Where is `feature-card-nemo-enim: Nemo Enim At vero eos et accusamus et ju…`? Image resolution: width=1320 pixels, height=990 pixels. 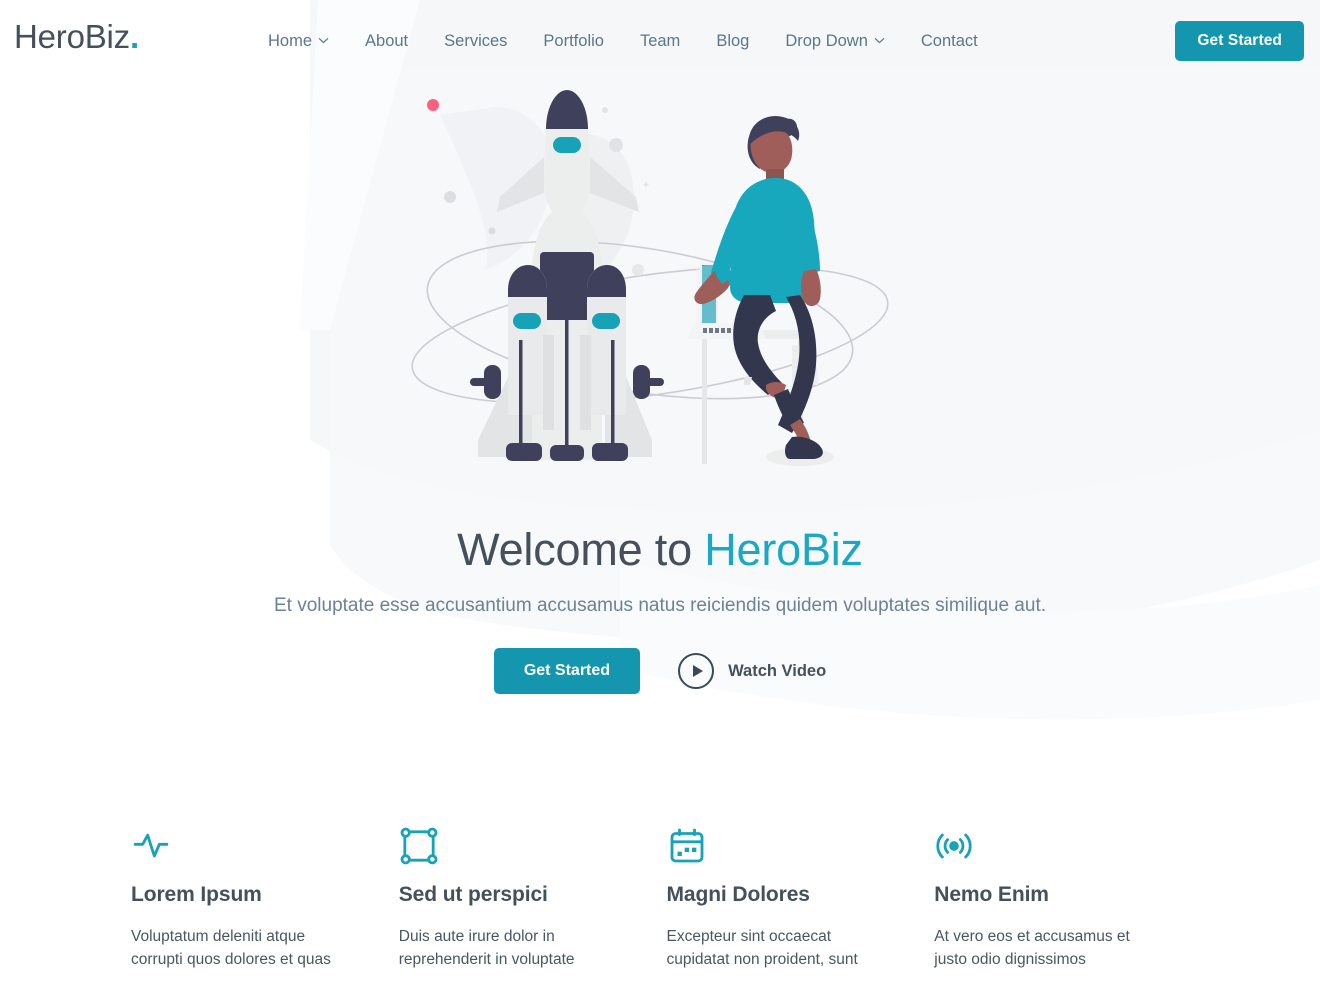
feature-card-nemo-enim: Nemo Enim At vero eos et accusamus et ju… is located at coordinates (1068, 898).